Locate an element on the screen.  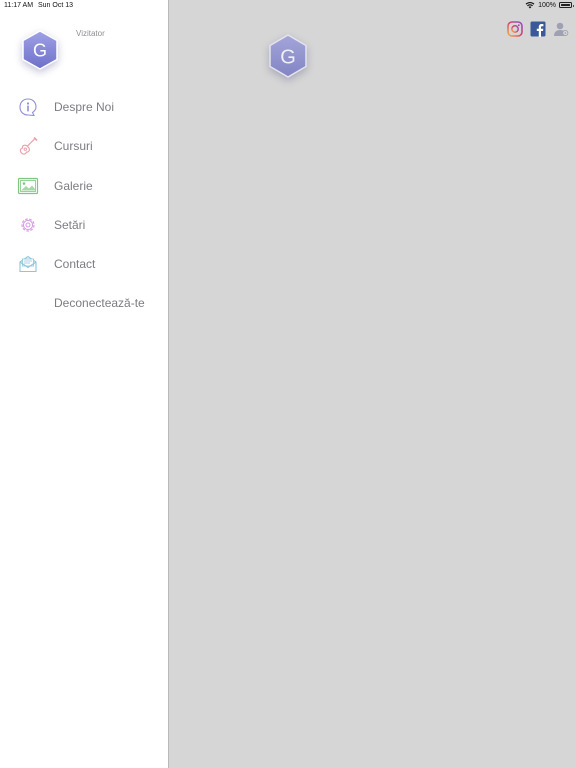
mail-icon is located at coordinates (28, 264).